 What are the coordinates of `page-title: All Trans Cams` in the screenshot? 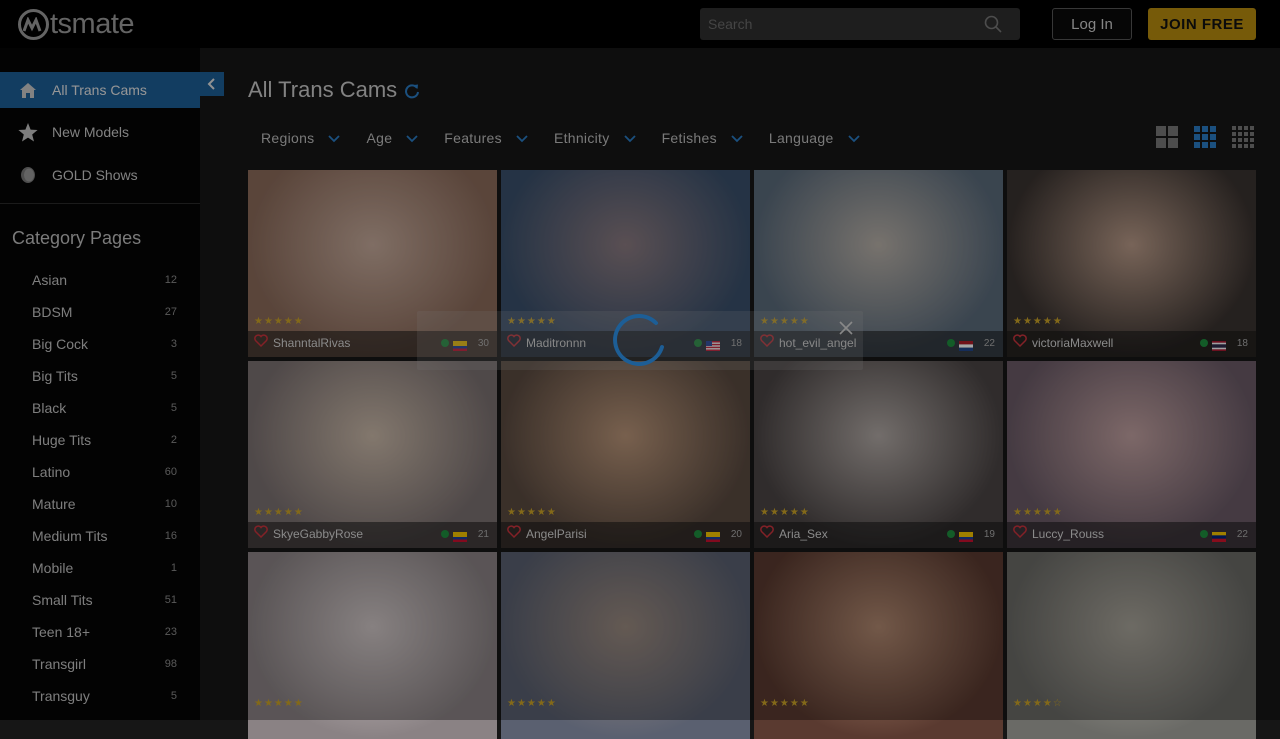 It's located at (334, 90).